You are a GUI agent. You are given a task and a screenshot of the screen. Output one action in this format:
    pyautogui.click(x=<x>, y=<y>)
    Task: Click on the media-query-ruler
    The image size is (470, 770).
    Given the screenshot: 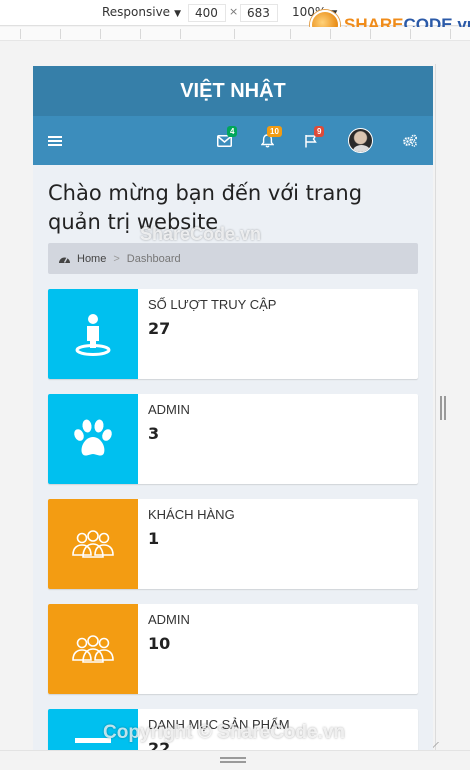 What is the action you would take?
    pyautogui.click(x=235, y=34)
    